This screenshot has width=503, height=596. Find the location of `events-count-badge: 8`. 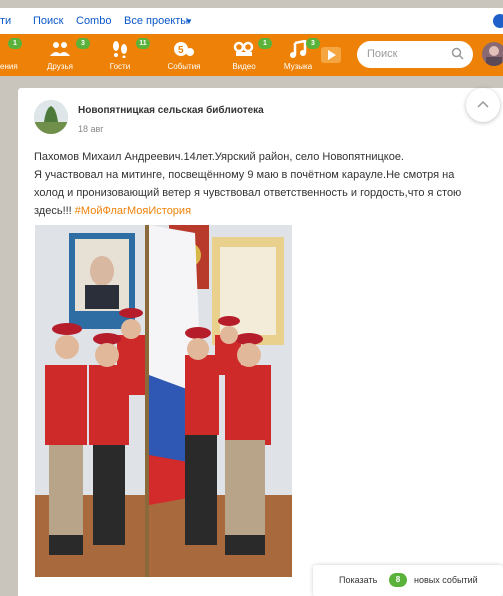

events-count-badge: 8 is located at coordinates (398, 580).